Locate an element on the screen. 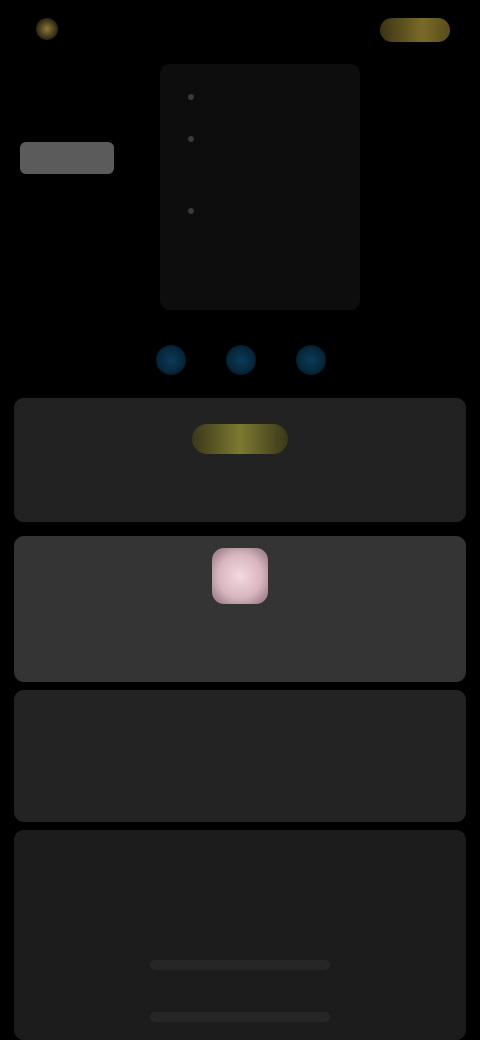 This screenshot has width=480, height=1040. card1-badge is located at coordinates (240, 439).